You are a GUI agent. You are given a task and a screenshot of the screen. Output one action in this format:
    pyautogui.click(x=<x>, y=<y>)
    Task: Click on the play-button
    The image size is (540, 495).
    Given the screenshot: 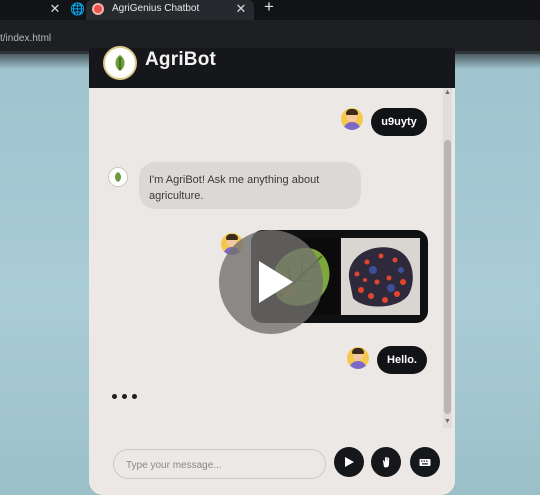 What is the action you would take?
    pyautogui.click(x=271, y=282)
    